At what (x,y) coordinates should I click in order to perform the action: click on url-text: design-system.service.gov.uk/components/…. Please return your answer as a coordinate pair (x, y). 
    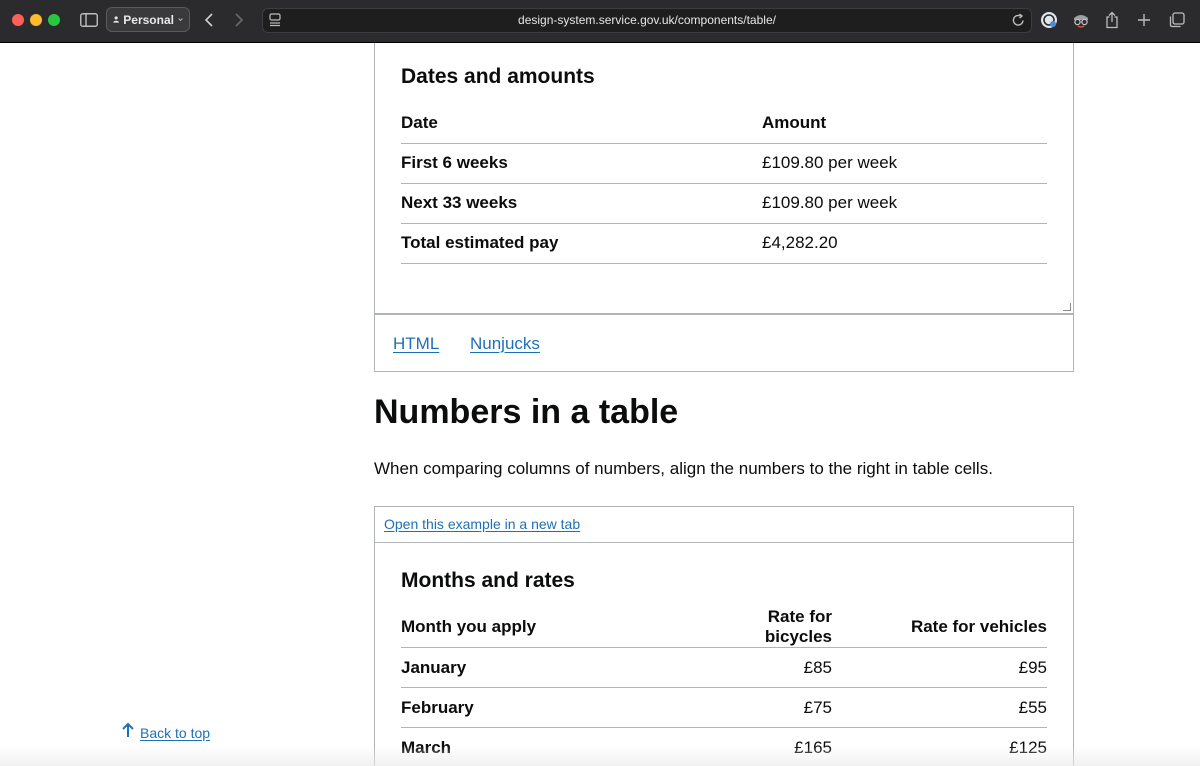
    Looking at the image, I should click on (647, 20).